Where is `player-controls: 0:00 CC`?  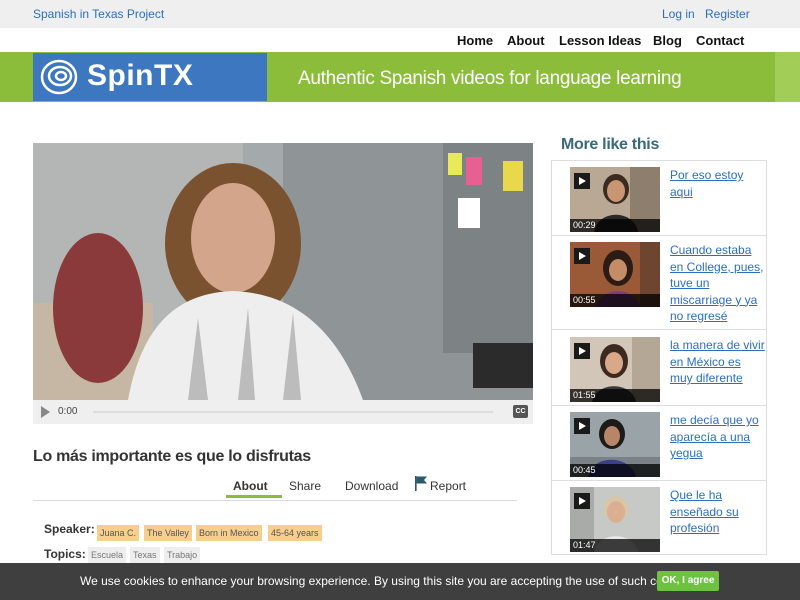
player-controls: 0:00 CC is located at coordinates (283, 412).